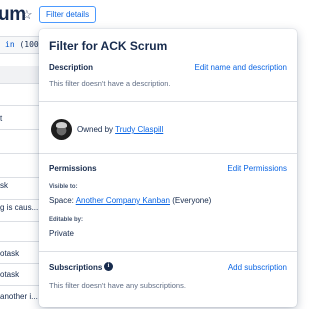 This screenshot has height=309, width=320. What do you see at coordinates (71, 67) in the screenshot?
I see `description-label: Description` at bounding box center [71, 67].